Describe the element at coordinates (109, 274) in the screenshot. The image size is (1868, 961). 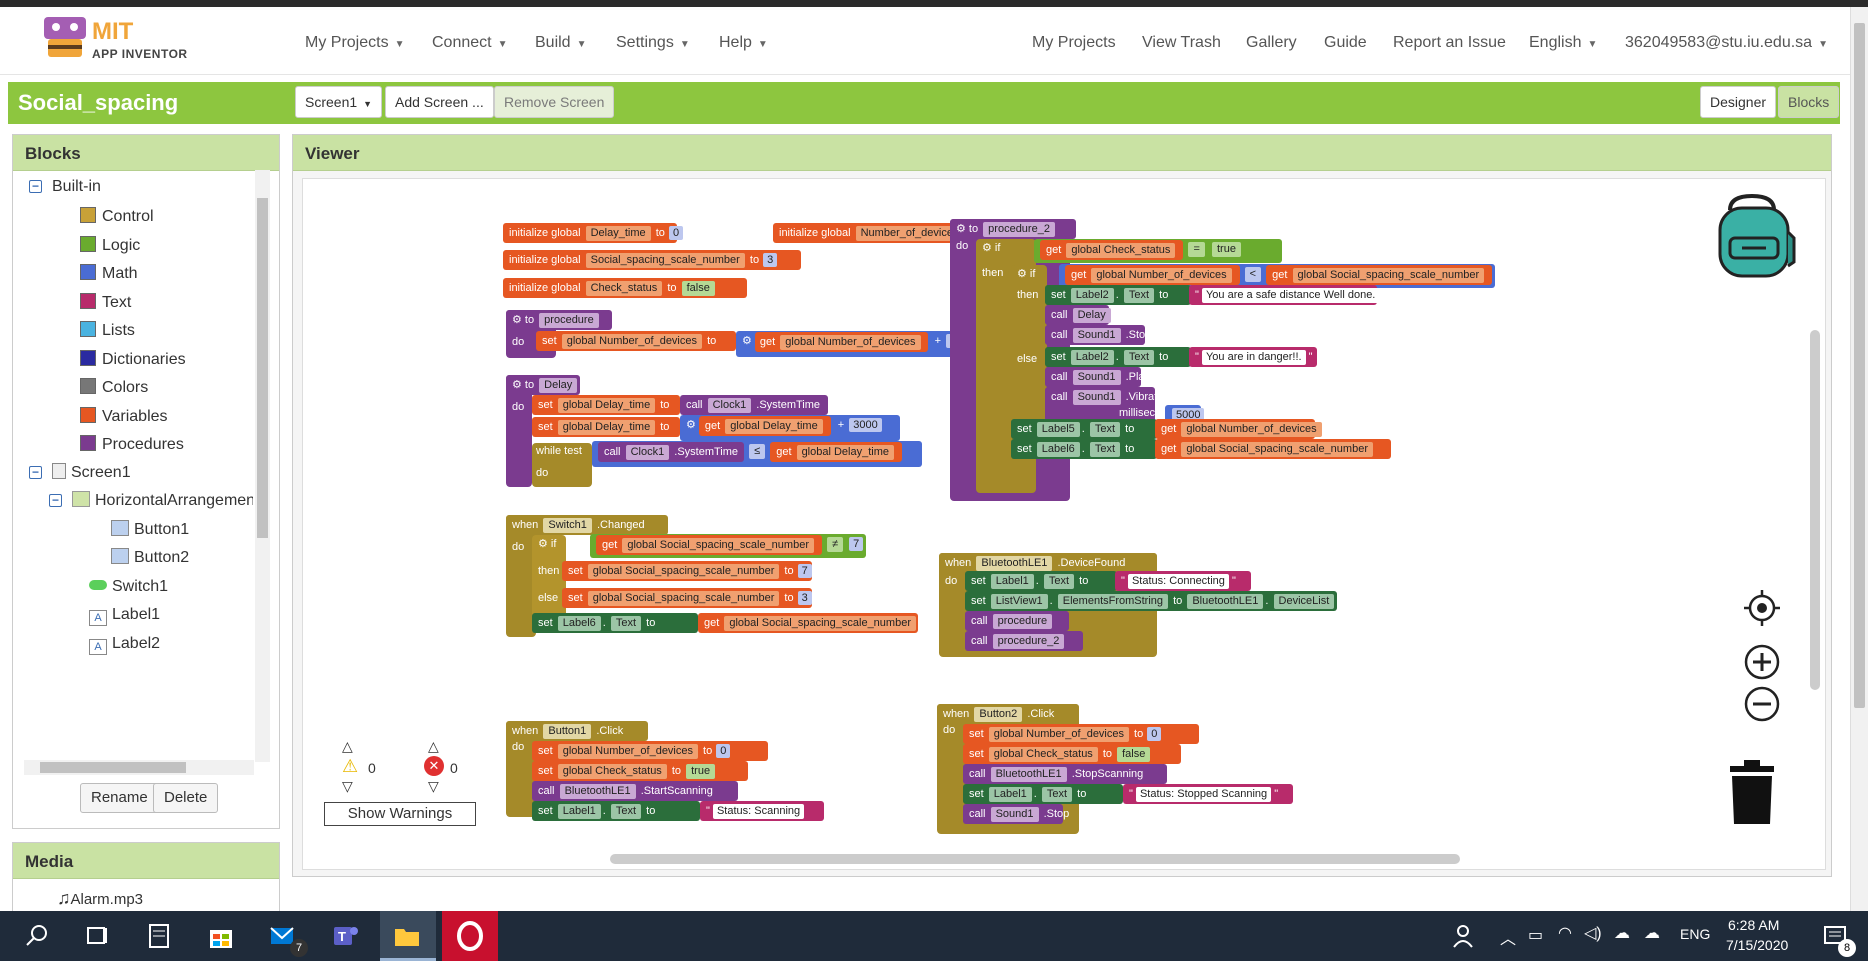
I see `category-math: Math` at that location.